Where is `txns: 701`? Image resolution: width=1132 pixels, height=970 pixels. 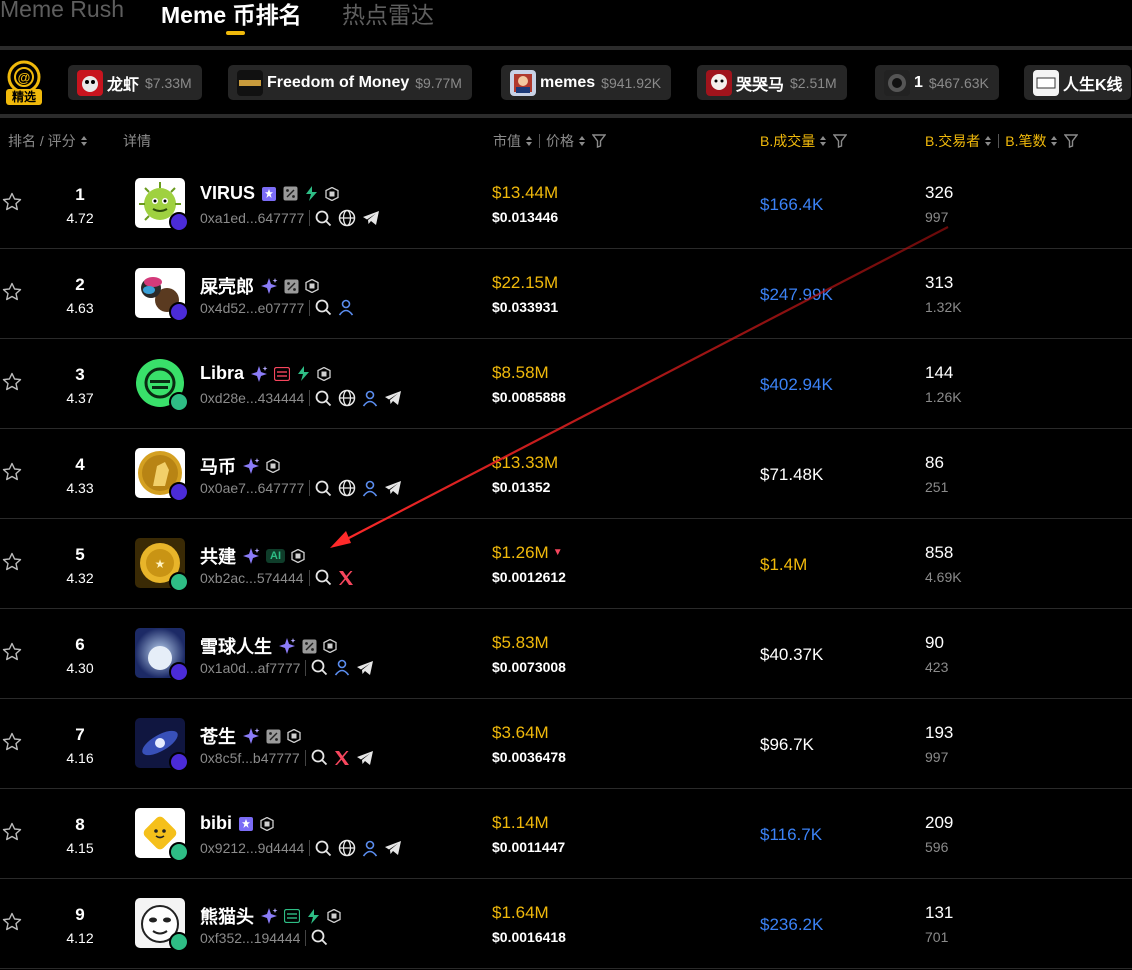 txns: 701 is located at coordinates (937, 937).